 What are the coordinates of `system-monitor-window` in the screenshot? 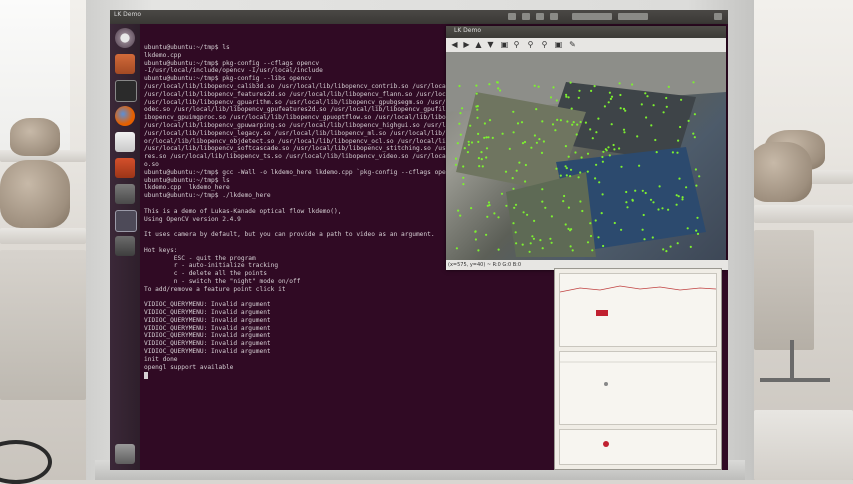 It's located at (638, 369).